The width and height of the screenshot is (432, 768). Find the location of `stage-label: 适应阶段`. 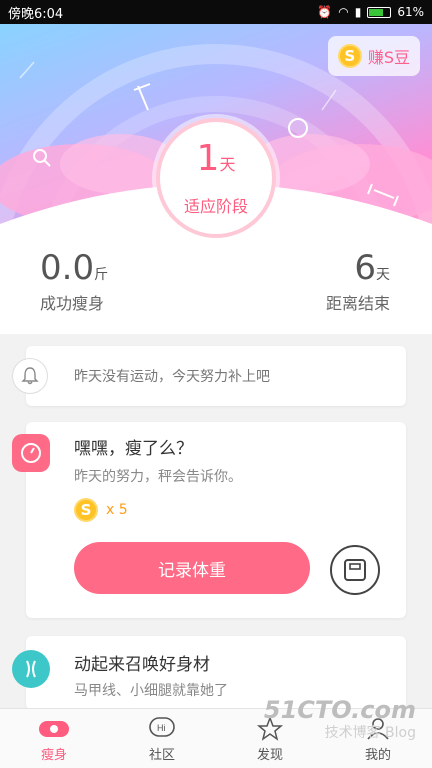

stage-label: 适应阶段 is located at coordinates (215, 206).